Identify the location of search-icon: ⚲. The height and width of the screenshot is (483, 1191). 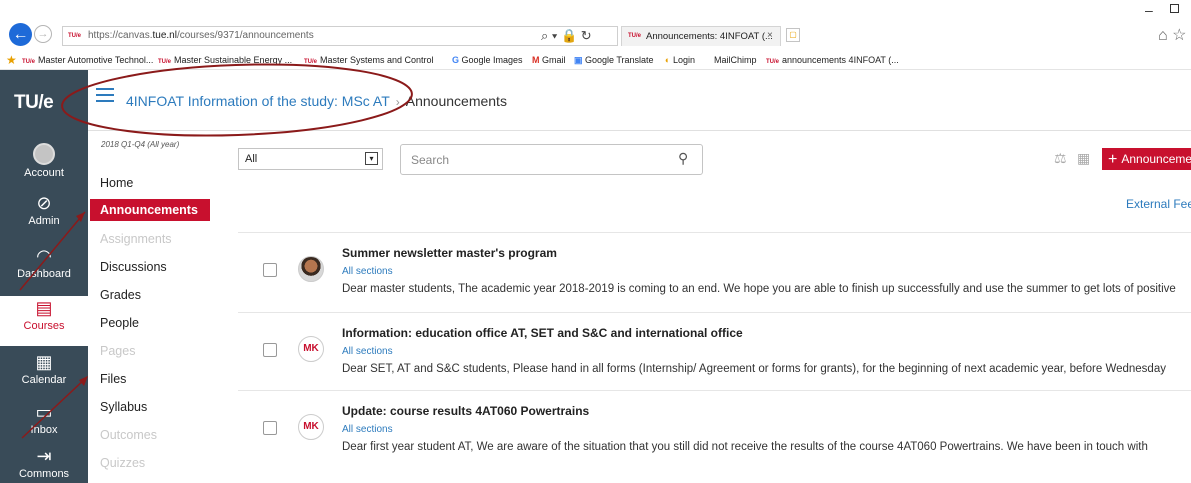
(683, 158).